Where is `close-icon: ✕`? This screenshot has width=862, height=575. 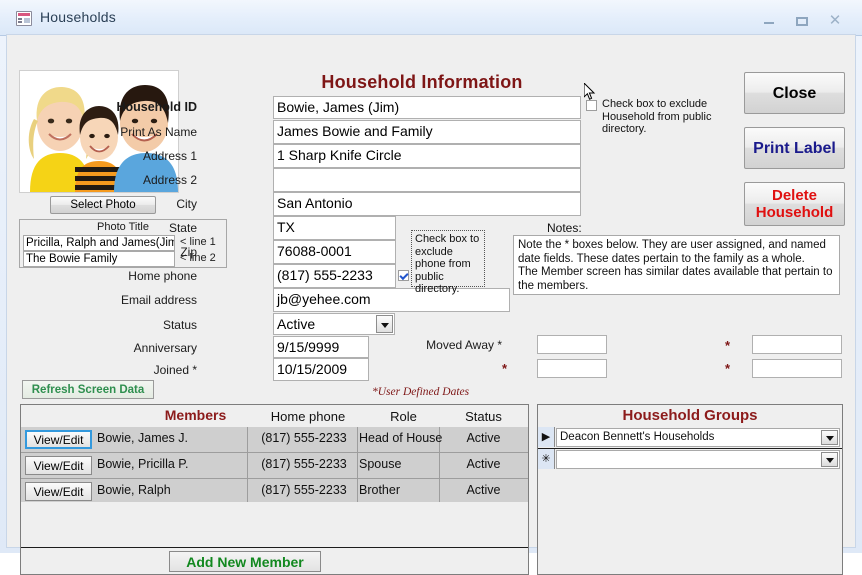
close-icon: ✕ is located at coordinates (835, 20).